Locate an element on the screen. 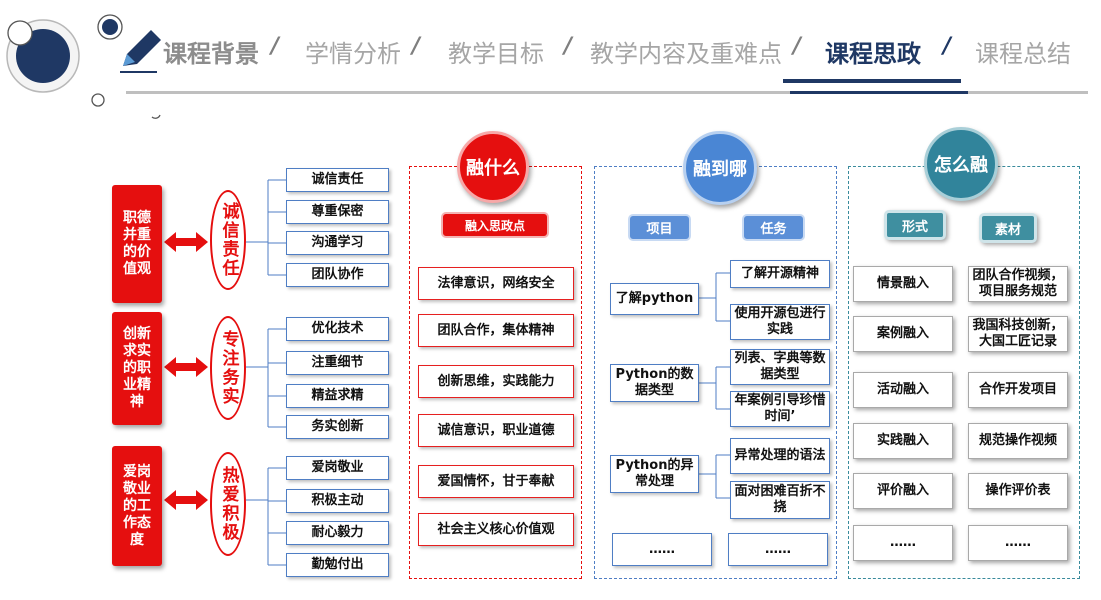  ideology-point: 法律意识，网络安全 is located at coordinates (496, 283).